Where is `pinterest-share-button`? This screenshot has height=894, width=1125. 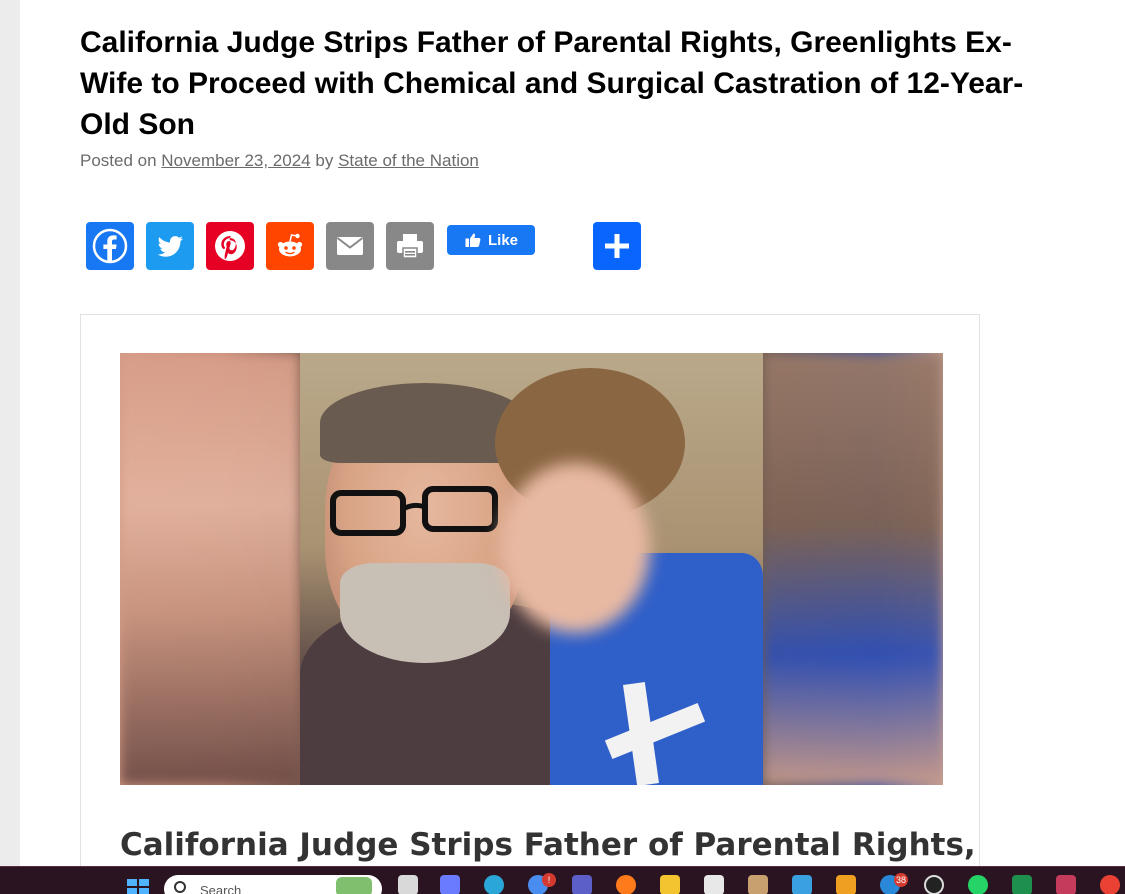 pinterest-share-button is located at coordinates (230, 246).